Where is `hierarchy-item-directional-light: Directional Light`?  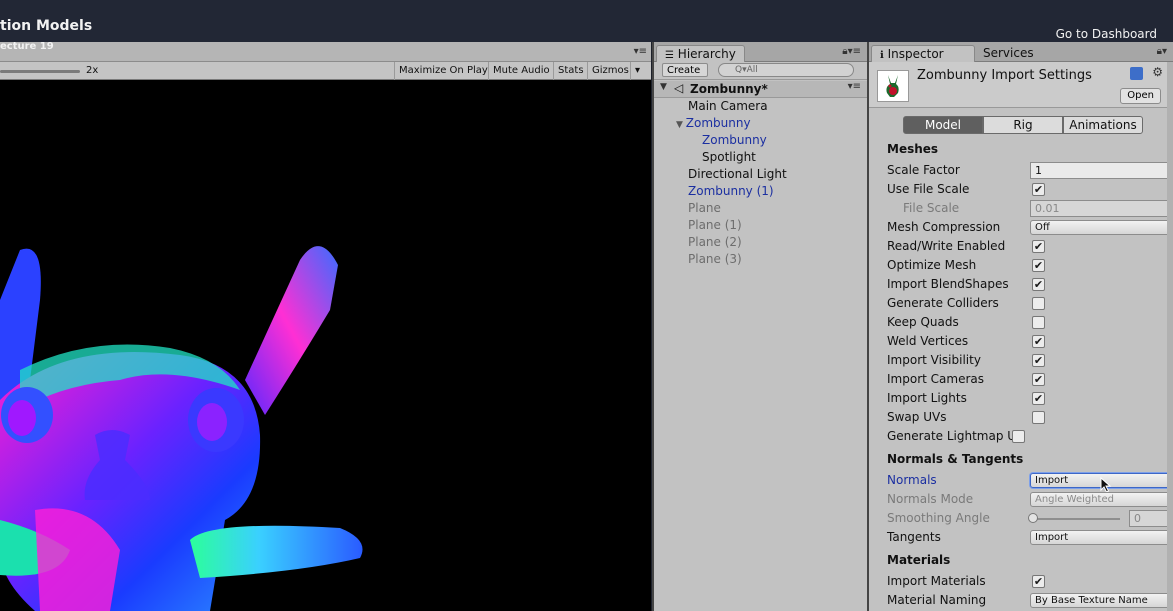
hierarchy-item-directional-light: Directional Light is located at coordinates (737, 174).